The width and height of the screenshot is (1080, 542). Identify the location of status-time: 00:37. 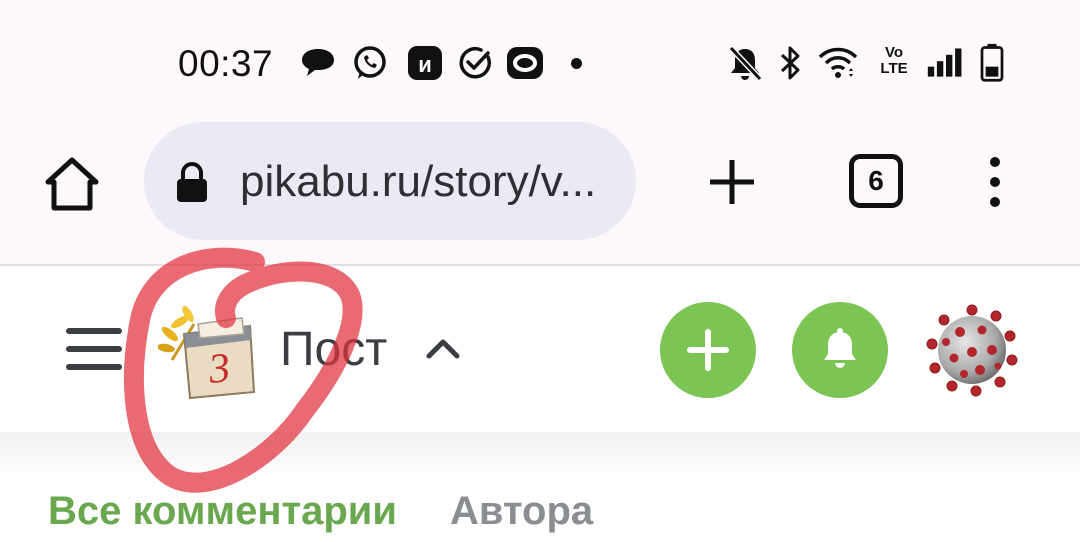
(226, 63).